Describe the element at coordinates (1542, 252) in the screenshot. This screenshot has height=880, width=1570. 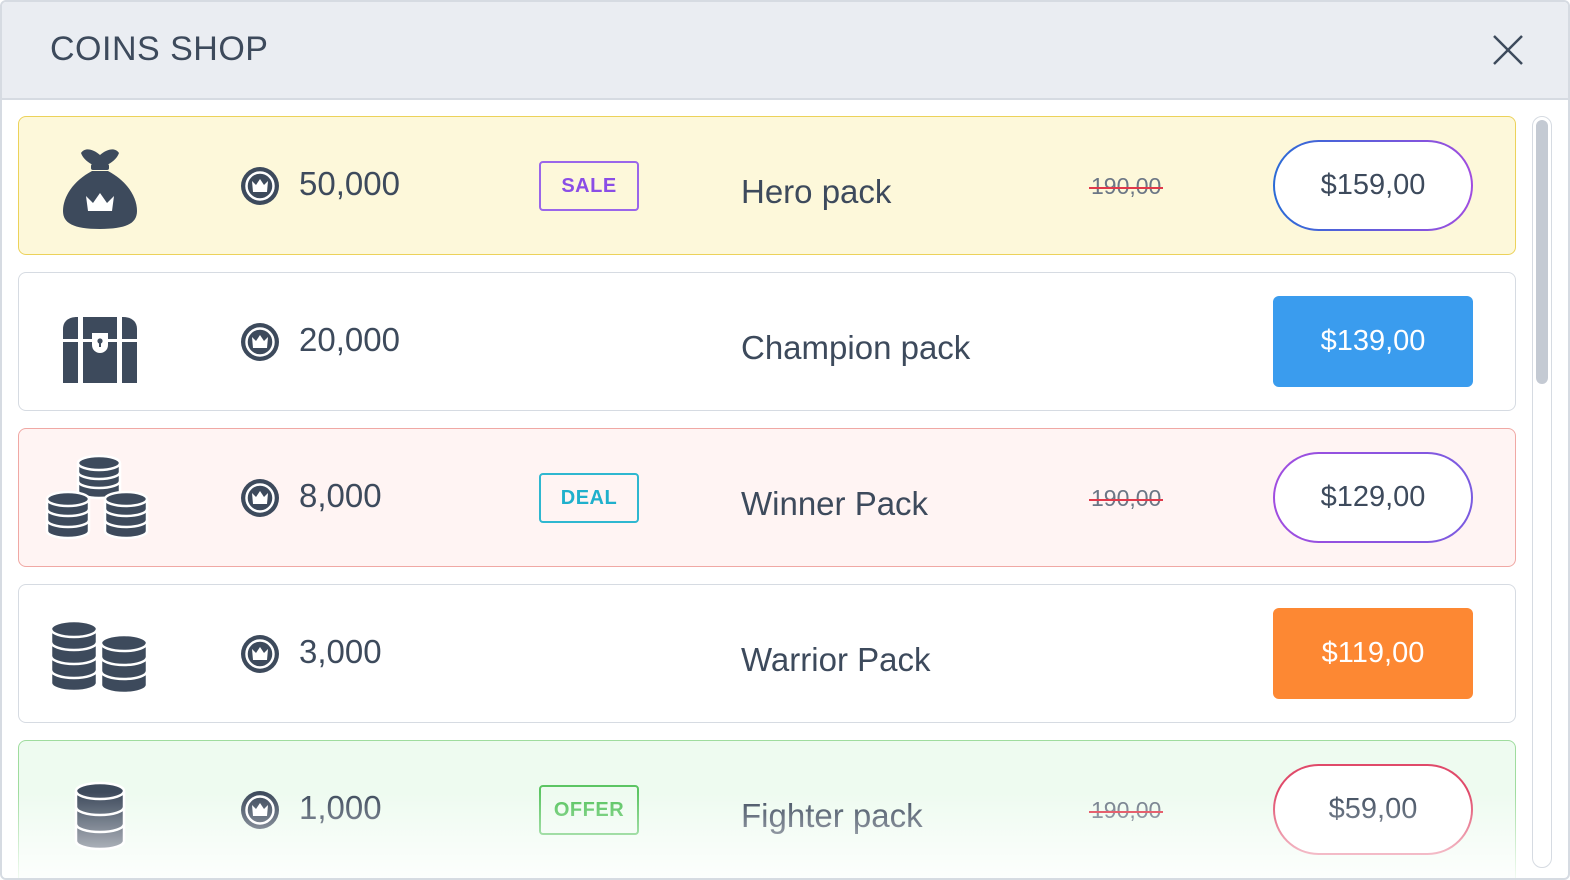
I see `scrollbar-thumb` at that location.